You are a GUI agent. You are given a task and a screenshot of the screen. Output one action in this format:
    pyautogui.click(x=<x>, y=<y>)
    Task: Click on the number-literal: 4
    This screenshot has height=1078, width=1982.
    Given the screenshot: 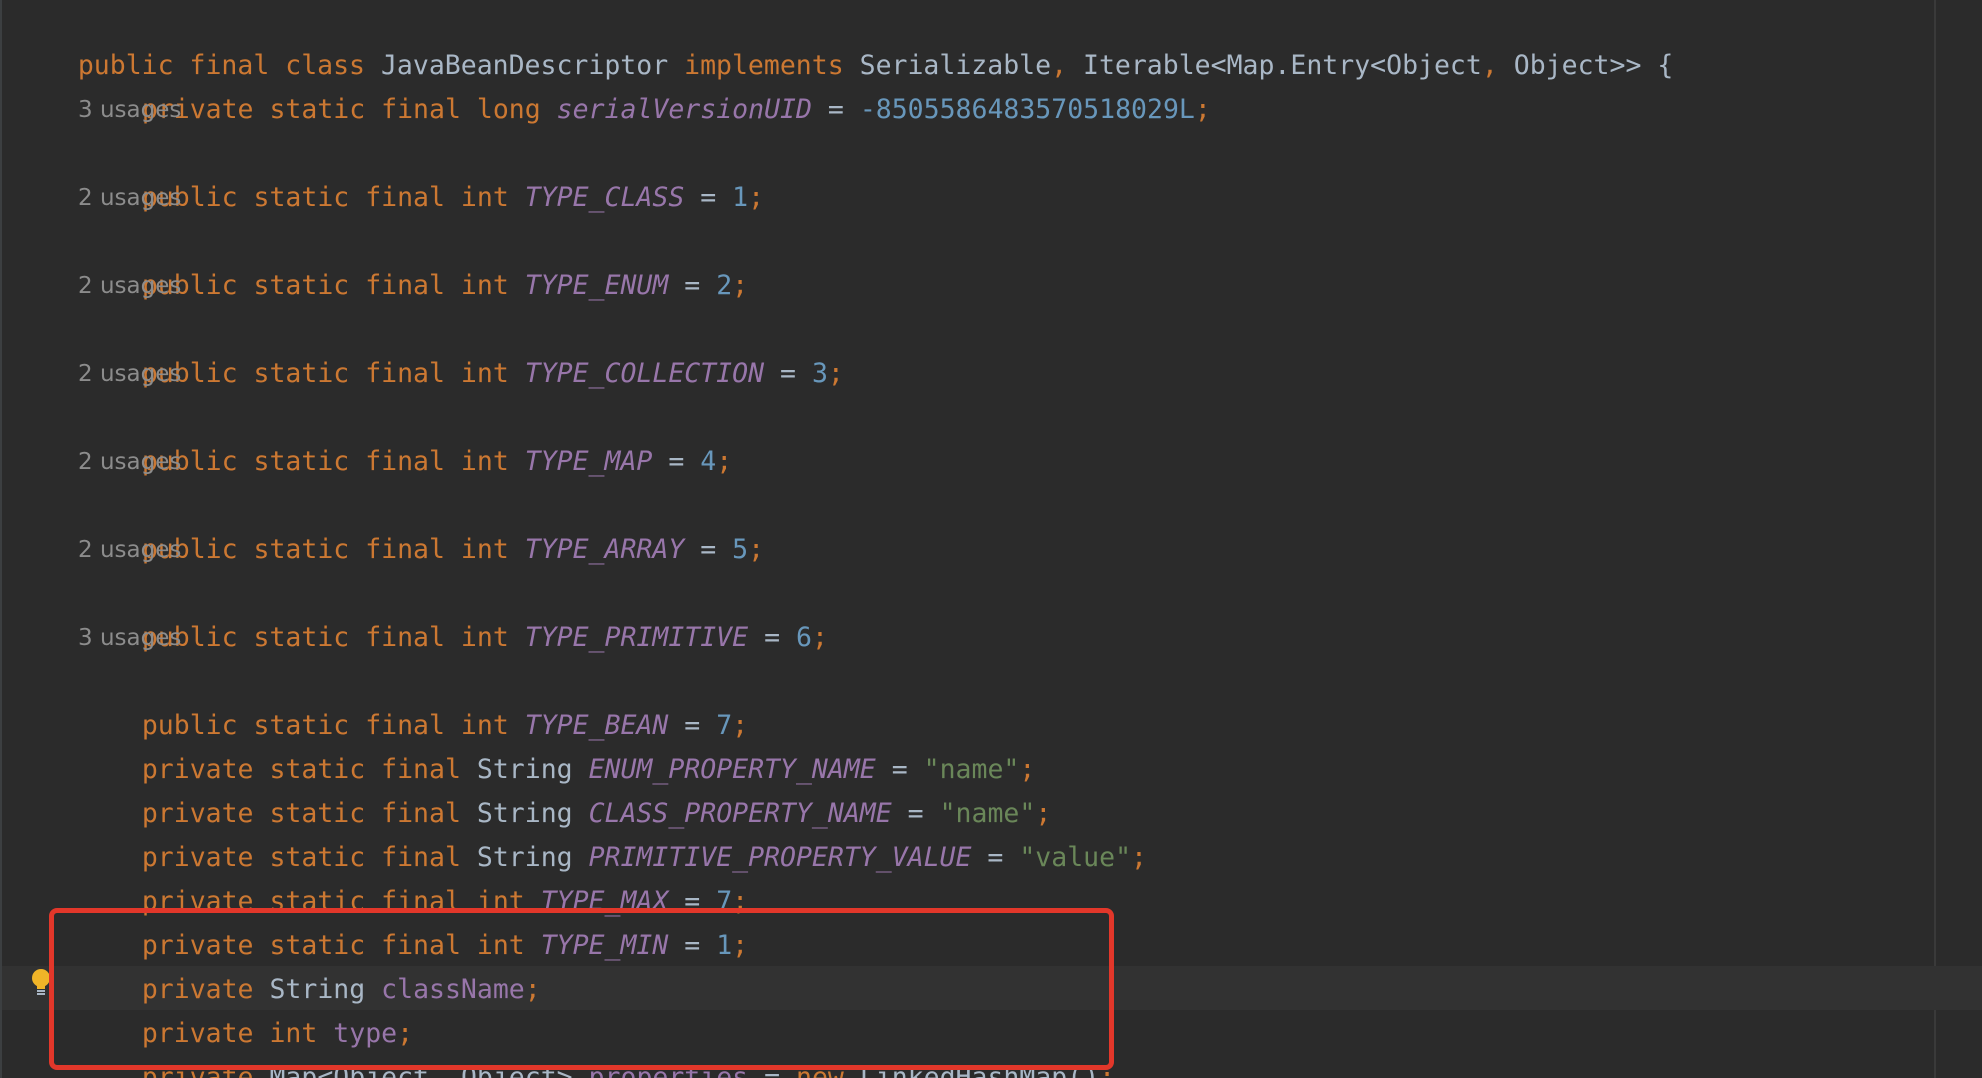 What is the action you would take?
    pyautogui.click(x=708, y=461)
    